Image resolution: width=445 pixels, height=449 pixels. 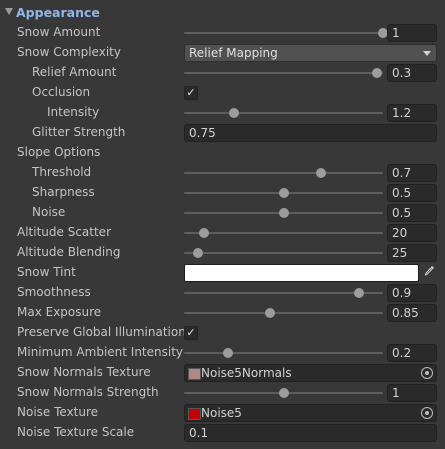 I want to click on row-snow-tint: Snow Tint, so click(x=222, y=273).